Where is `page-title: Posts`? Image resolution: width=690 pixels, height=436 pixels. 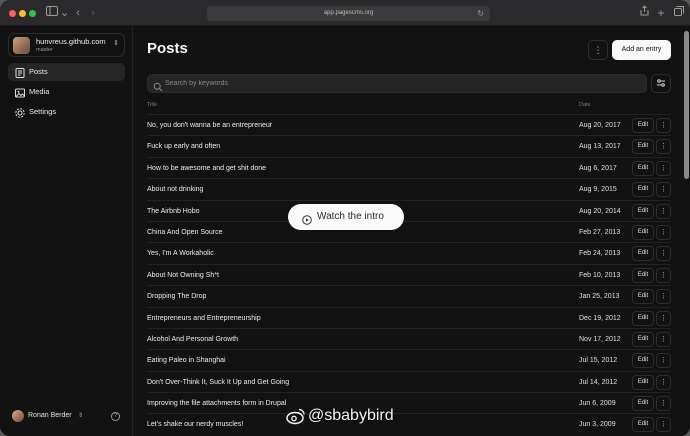
page-title: Posts is located at coordinates (167, 48).